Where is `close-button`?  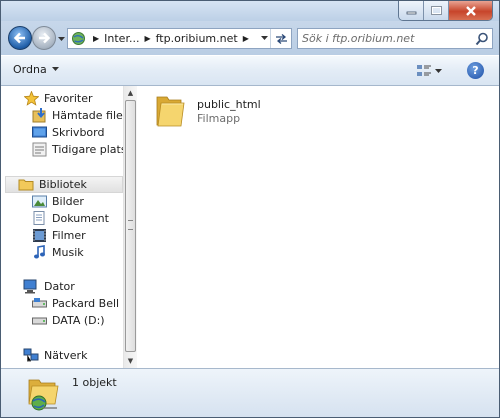 close-button is located at coordinates (470, 10).